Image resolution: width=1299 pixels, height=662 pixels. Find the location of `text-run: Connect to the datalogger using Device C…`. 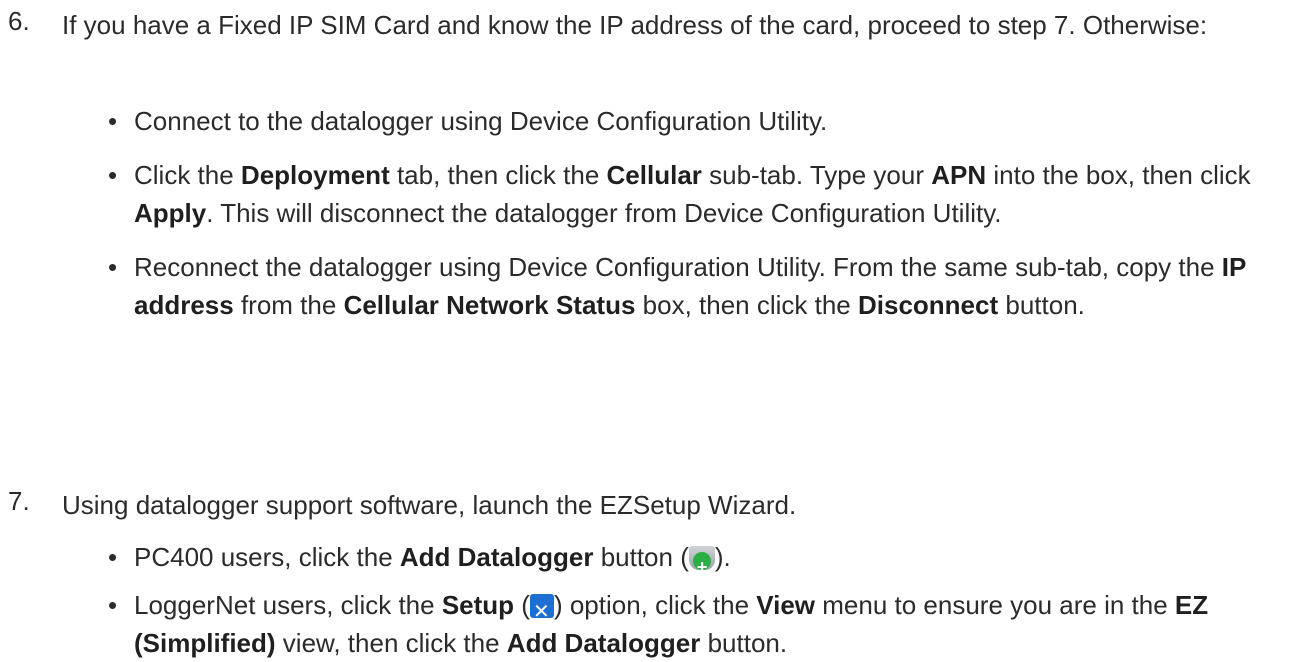

text-run: Connect to the datalogger using Device C… is located at coordinates (481, 121).